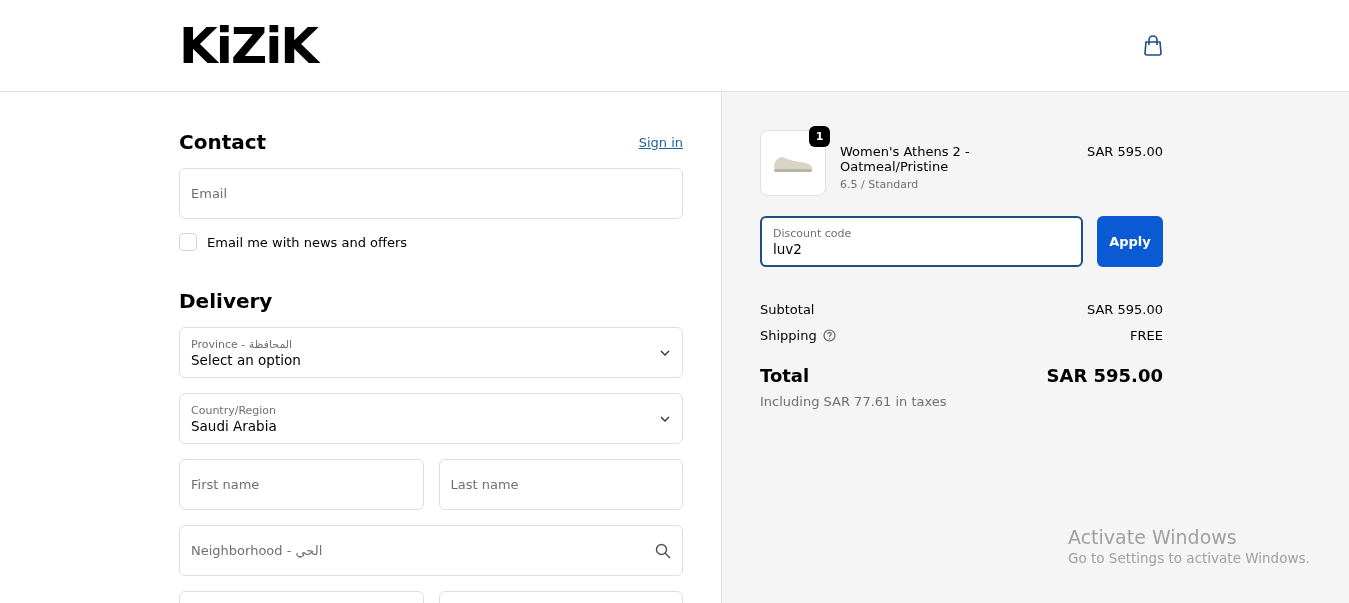  I want to click on field-placeholder: Email, so click(209, 193).